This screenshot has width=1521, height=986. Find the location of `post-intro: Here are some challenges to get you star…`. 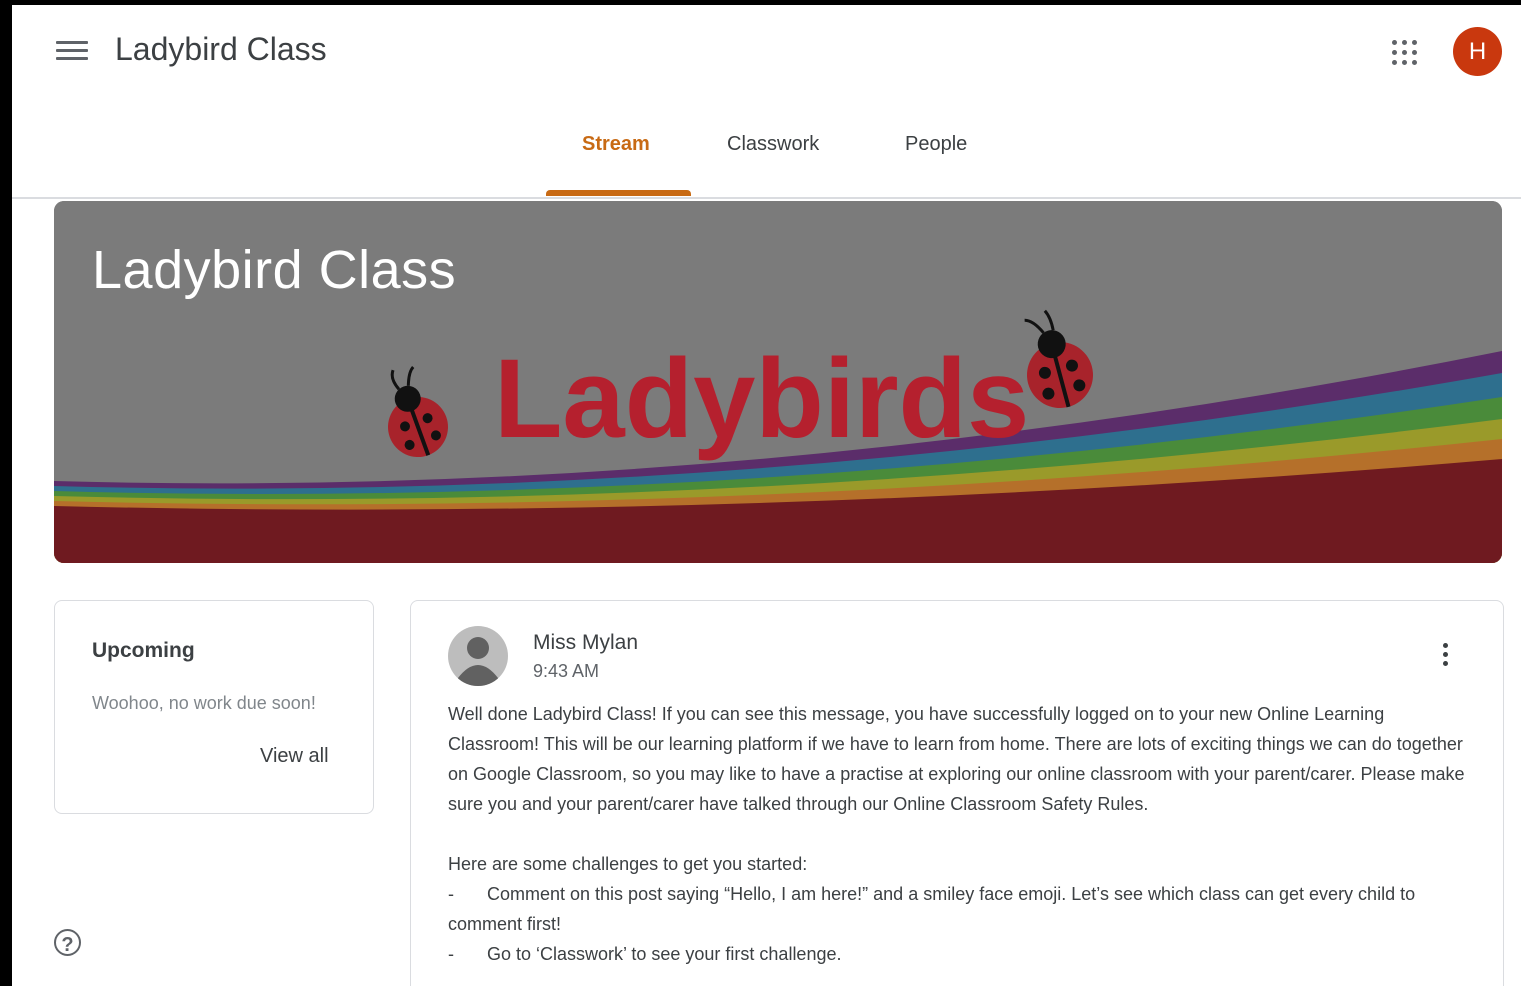

post-intro: Here are some challenges to get you star… is located at coordinates (628, 864).